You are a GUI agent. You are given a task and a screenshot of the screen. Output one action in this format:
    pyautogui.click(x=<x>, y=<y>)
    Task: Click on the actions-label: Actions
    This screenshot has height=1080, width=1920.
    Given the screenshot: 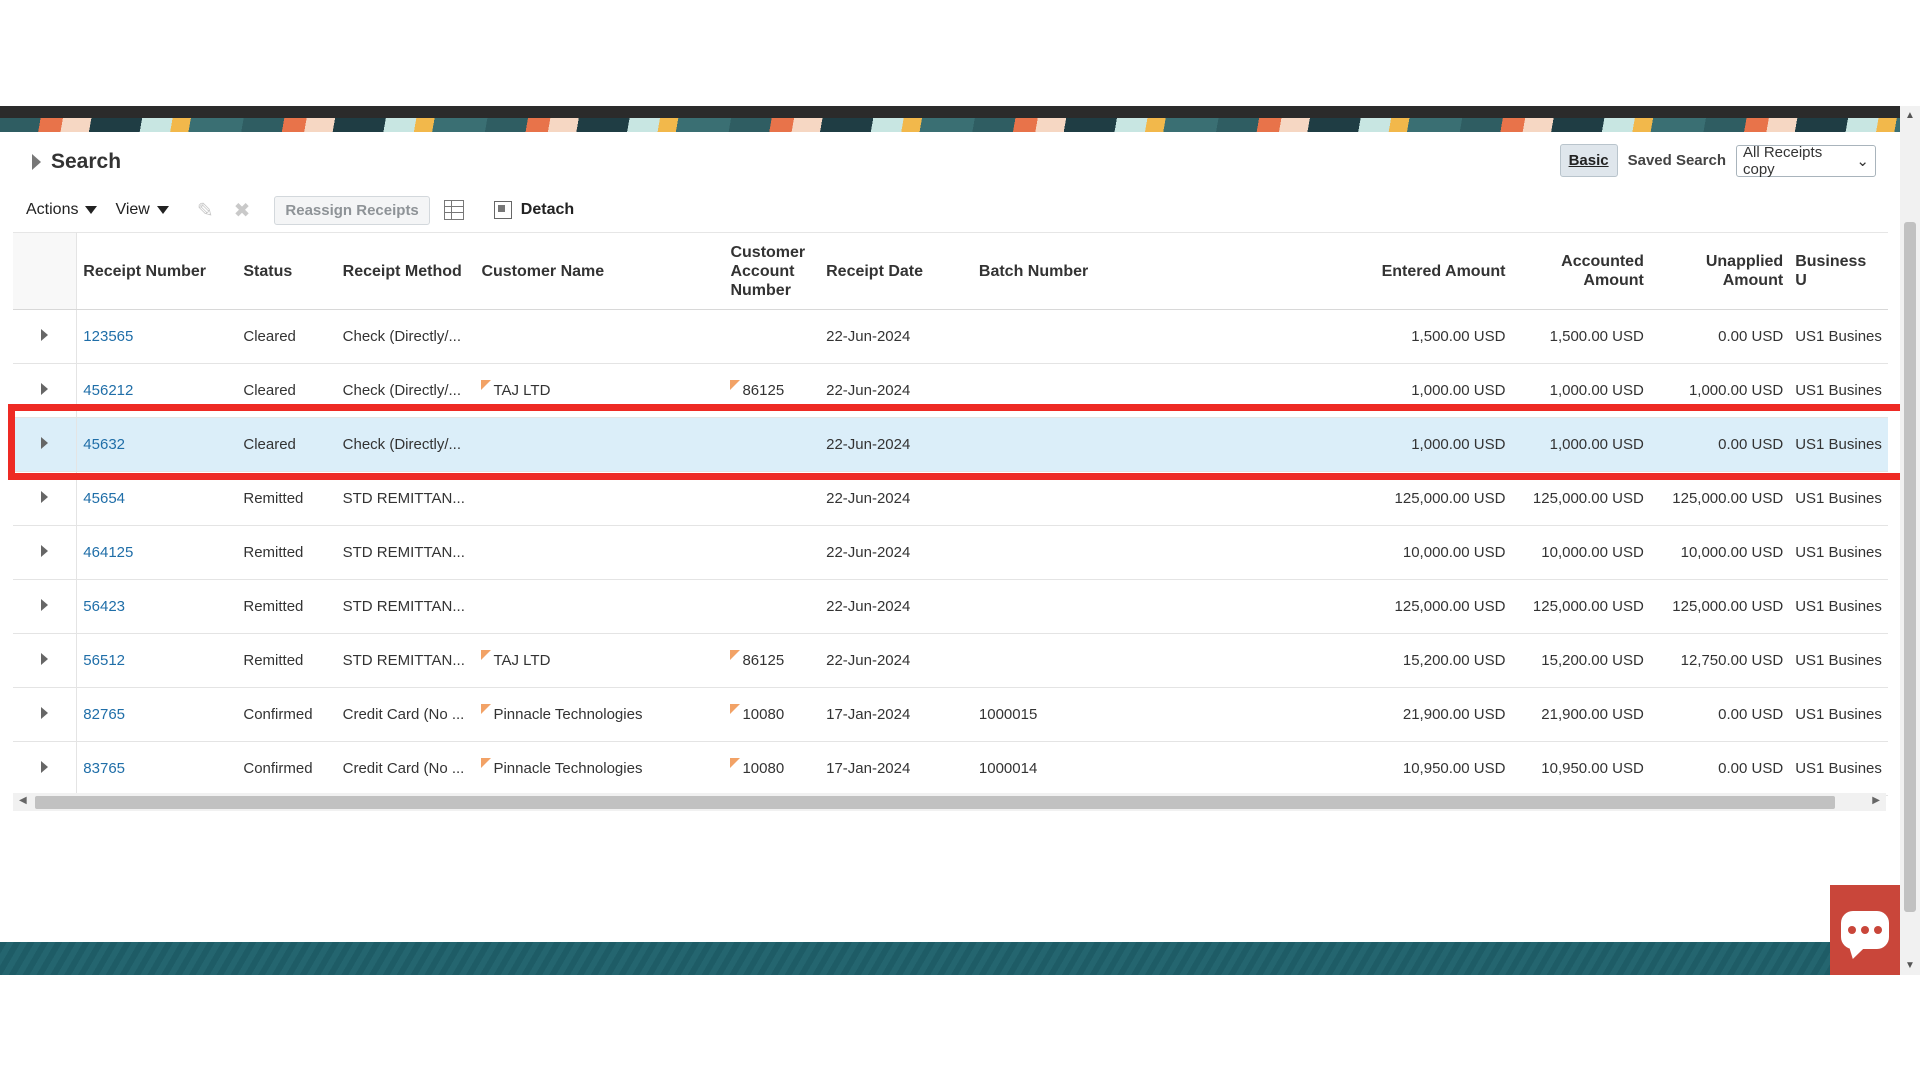 What is the action you would take?
    pyautogui.click(x=52, y=209)
    